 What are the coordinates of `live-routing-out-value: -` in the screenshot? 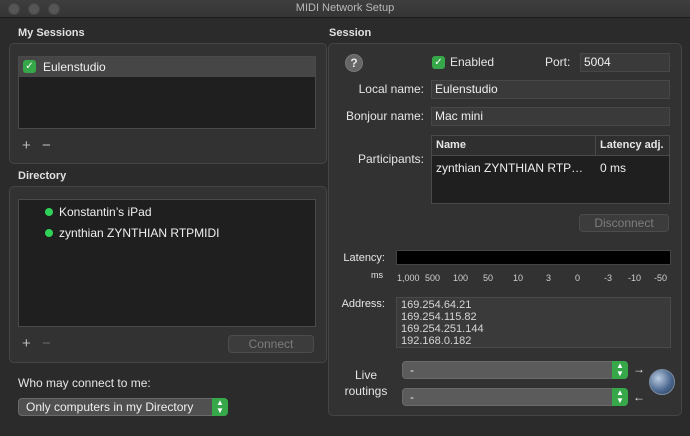 It's located at (412, 397).